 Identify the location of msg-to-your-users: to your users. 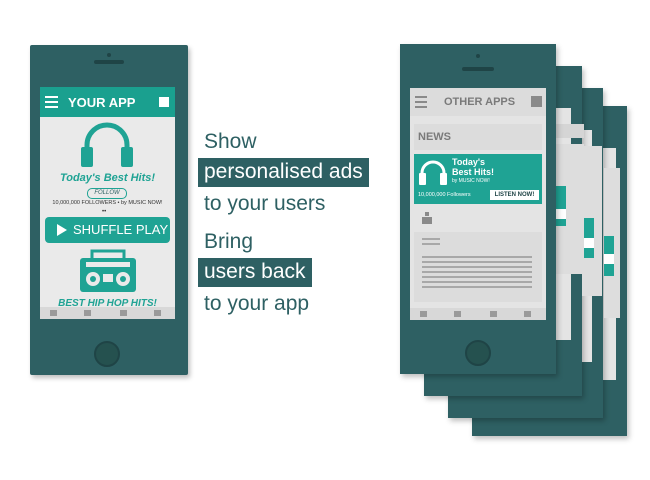
(265, 203).